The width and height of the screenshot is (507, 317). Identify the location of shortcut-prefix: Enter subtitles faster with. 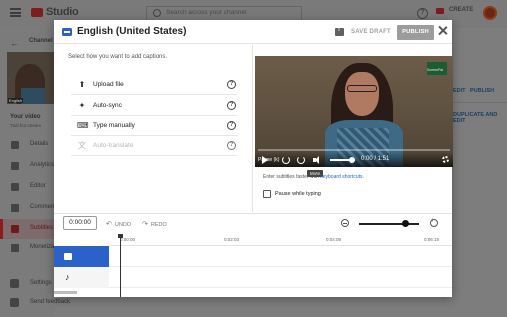
(292, 177).